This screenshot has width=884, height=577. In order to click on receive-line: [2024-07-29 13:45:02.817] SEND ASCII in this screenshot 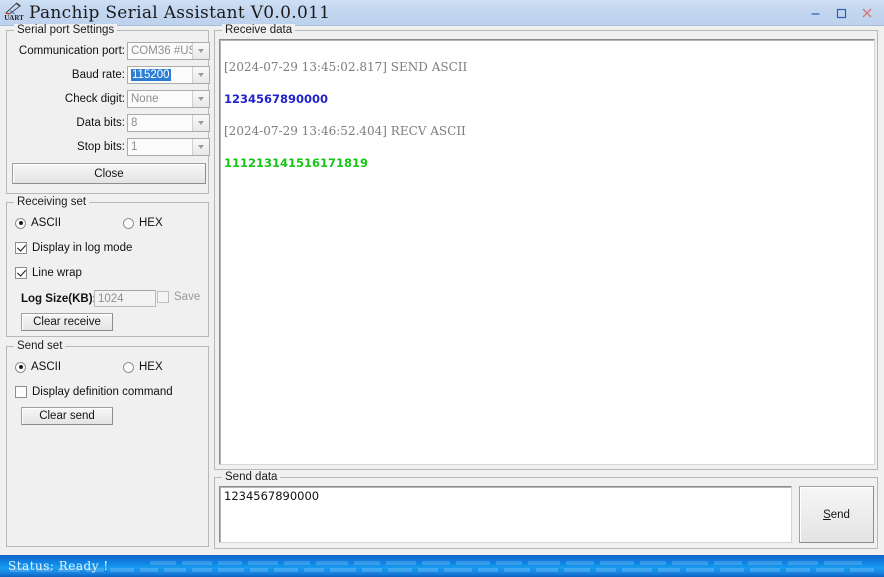, I will do `click(346, 67)`.